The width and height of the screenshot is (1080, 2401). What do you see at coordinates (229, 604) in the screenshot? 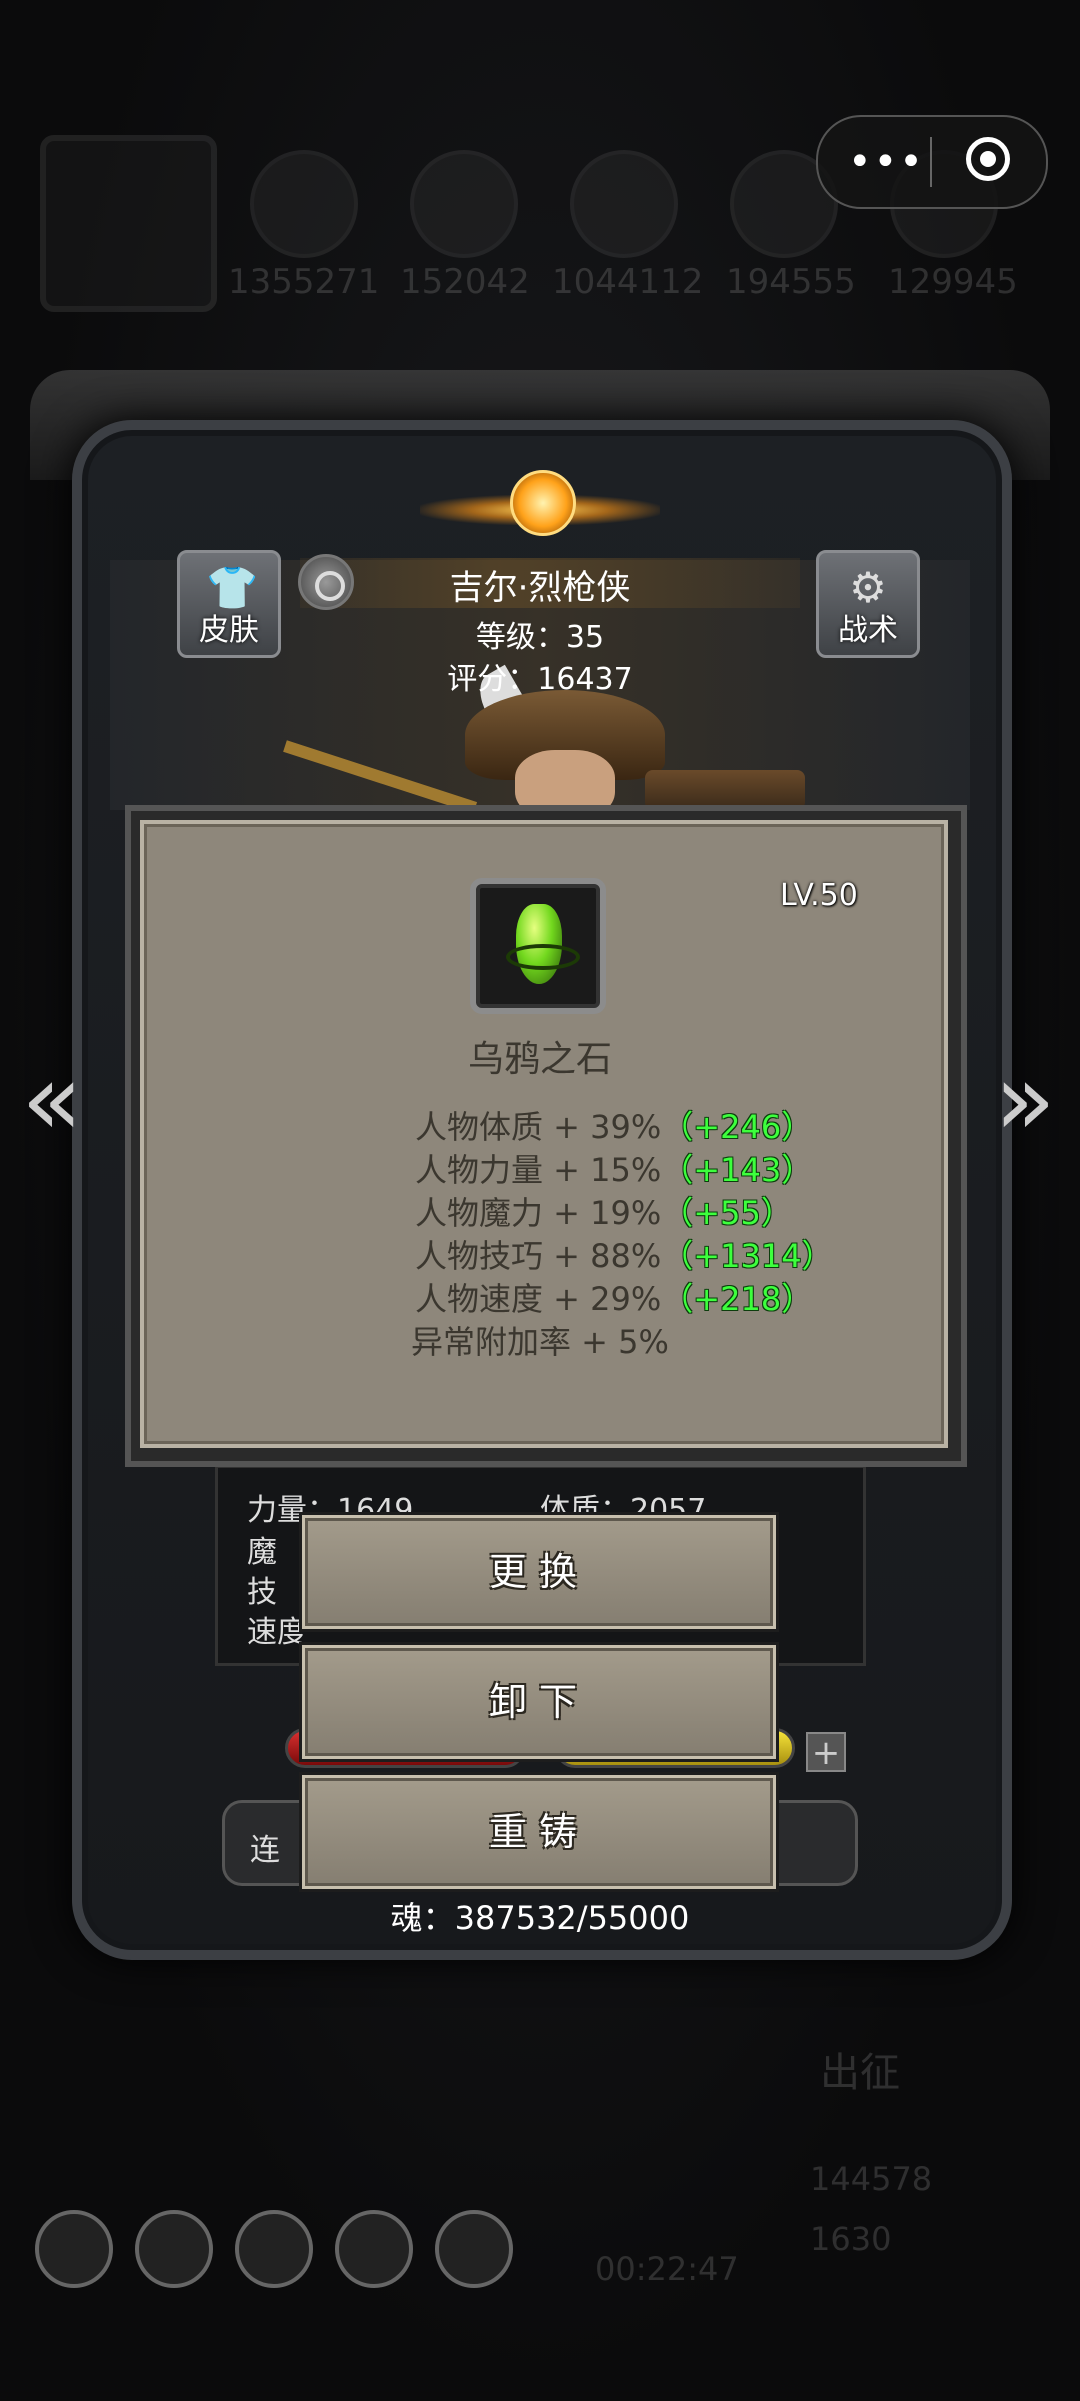
I see `skin-button: 👕 皮肤` at bounding box center [229, 604].